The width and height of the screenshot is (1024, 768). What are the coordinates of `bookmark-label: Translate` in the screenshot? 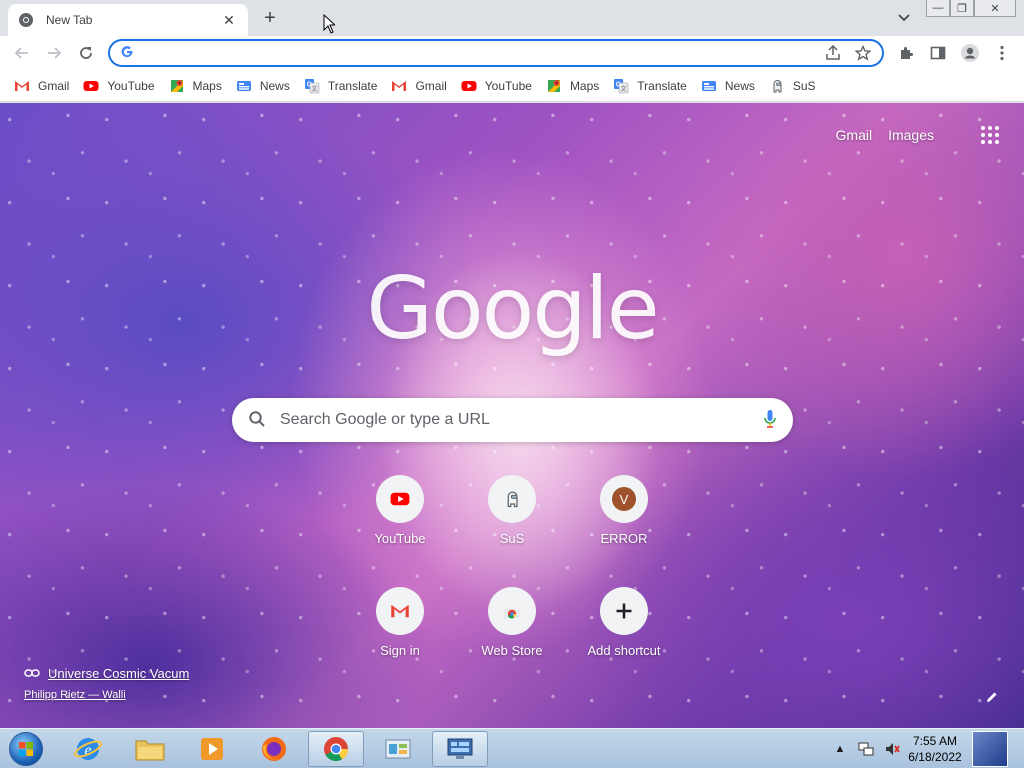 It's located at (352, 85).